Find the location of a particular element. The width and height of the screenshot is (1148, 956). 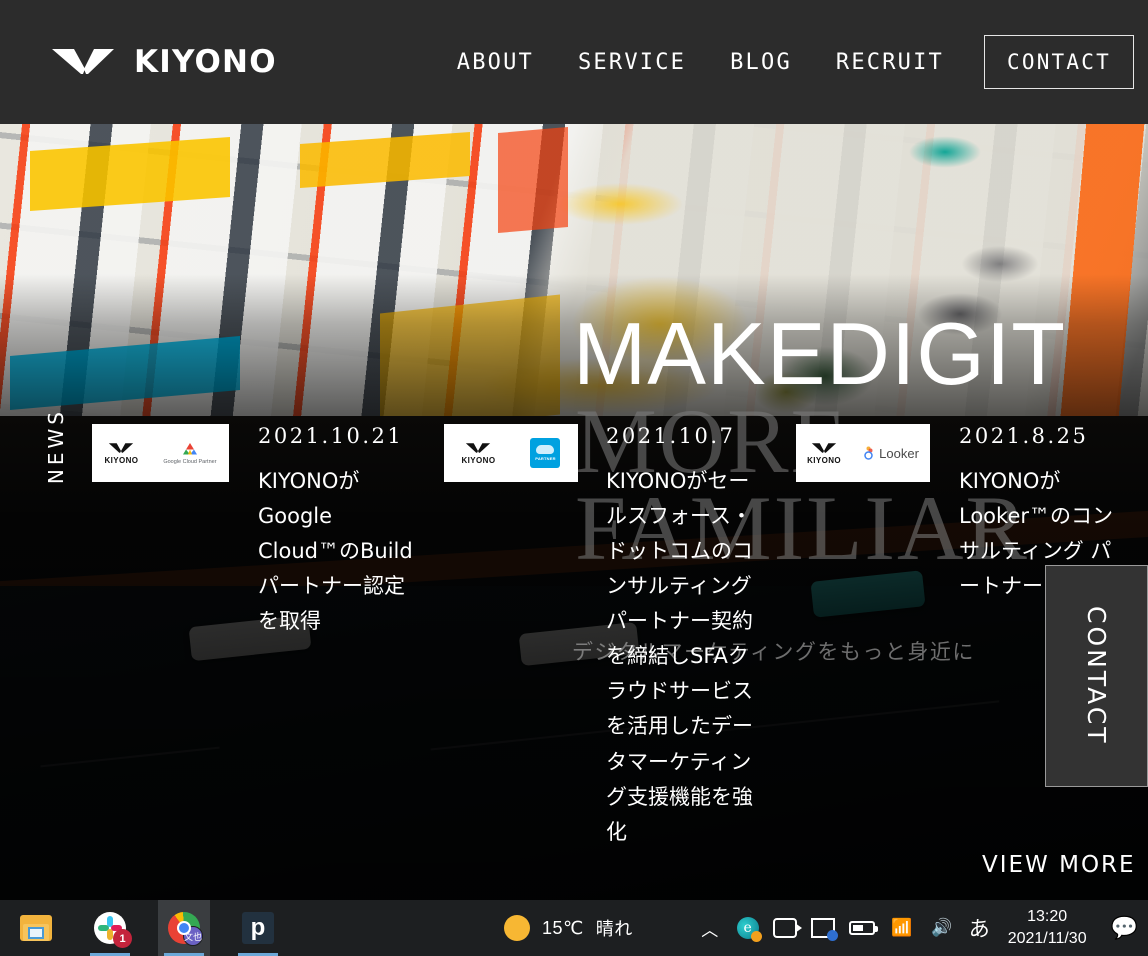

taskbar-app-list: 1 文也 p is located at coordinates (142, 928).